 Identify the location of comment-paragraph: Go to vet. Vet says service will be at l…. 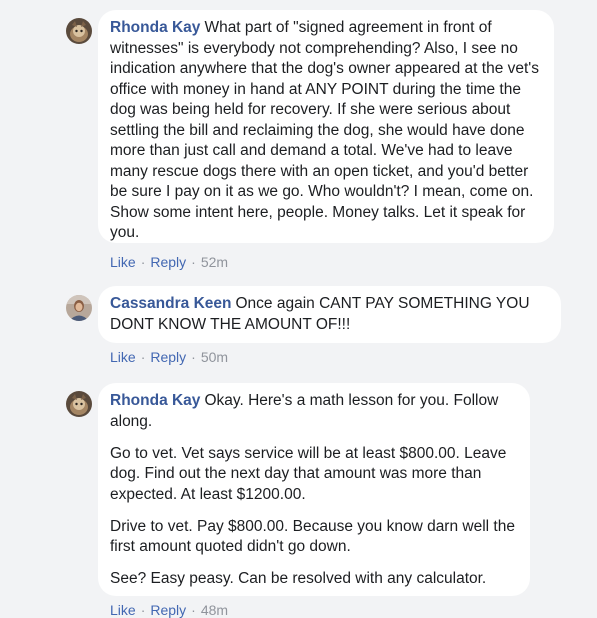
(308, 473).